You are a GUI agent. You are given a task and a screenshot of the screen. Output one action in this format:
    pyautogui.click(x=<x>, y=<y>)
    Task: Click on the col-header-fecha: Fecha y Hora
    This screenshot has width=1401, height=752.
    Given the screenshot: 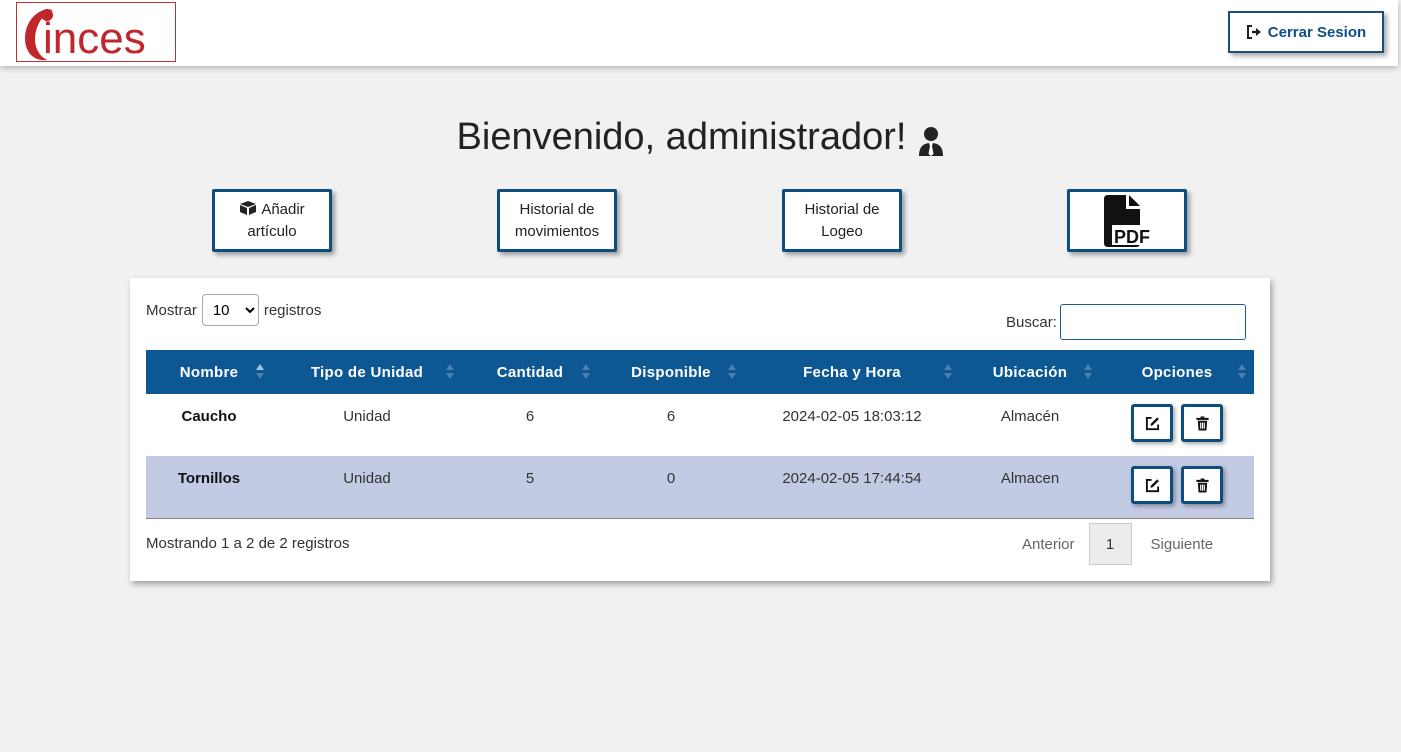 What is the action you would take?
    pyautogui.click(x=852, y=372)
    